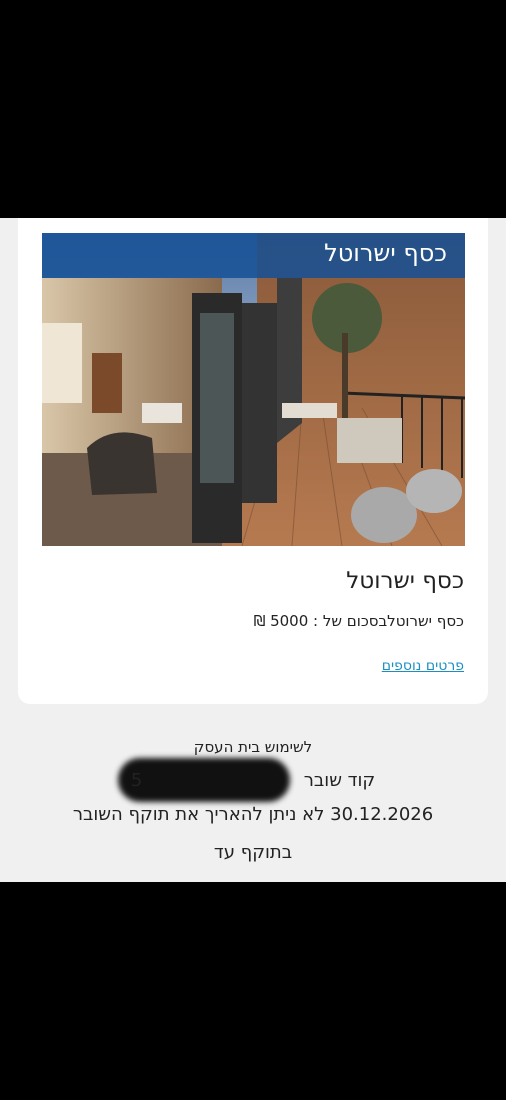 This screenshot has height=1100, width=506. I want to click on valid-until-label: בתוקף עד, so click(253, 852).